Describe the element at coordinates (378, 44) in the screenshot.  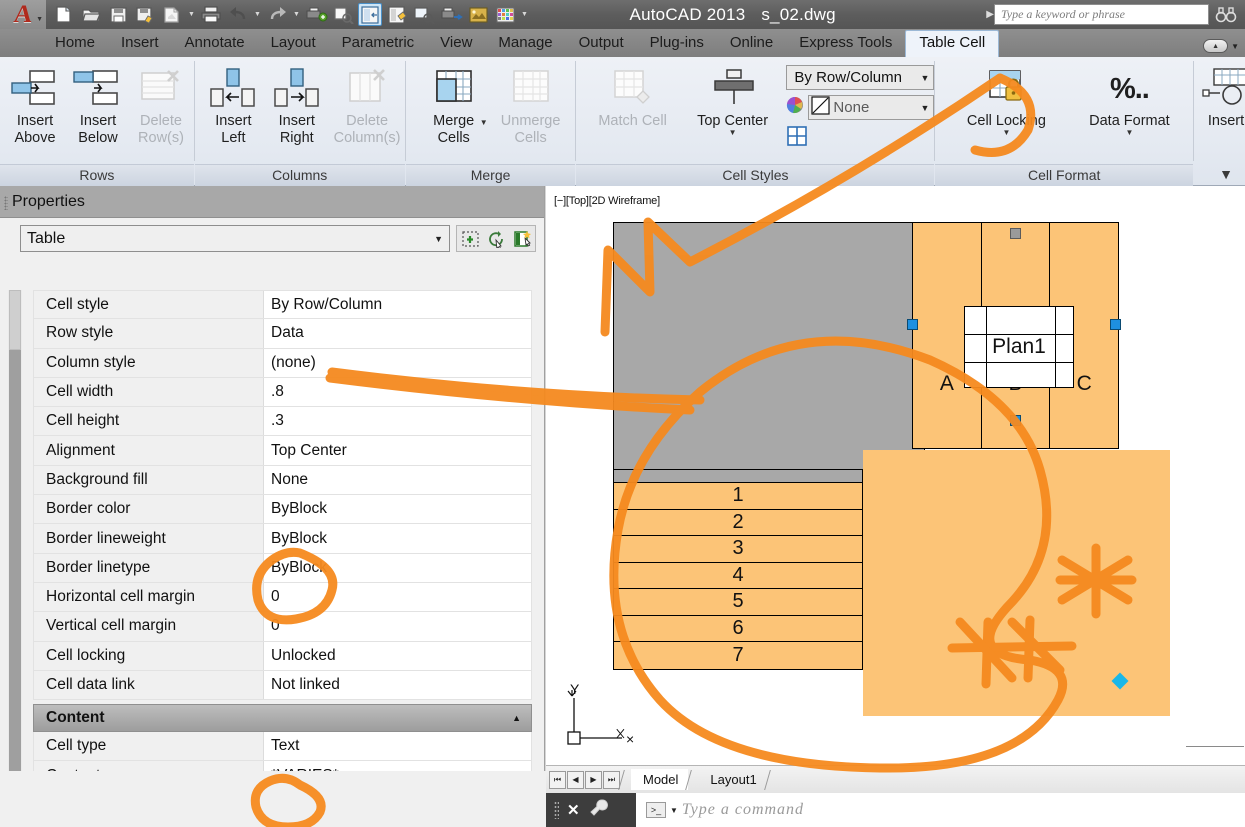
I see `tab-parametric: Parametric` at that location.